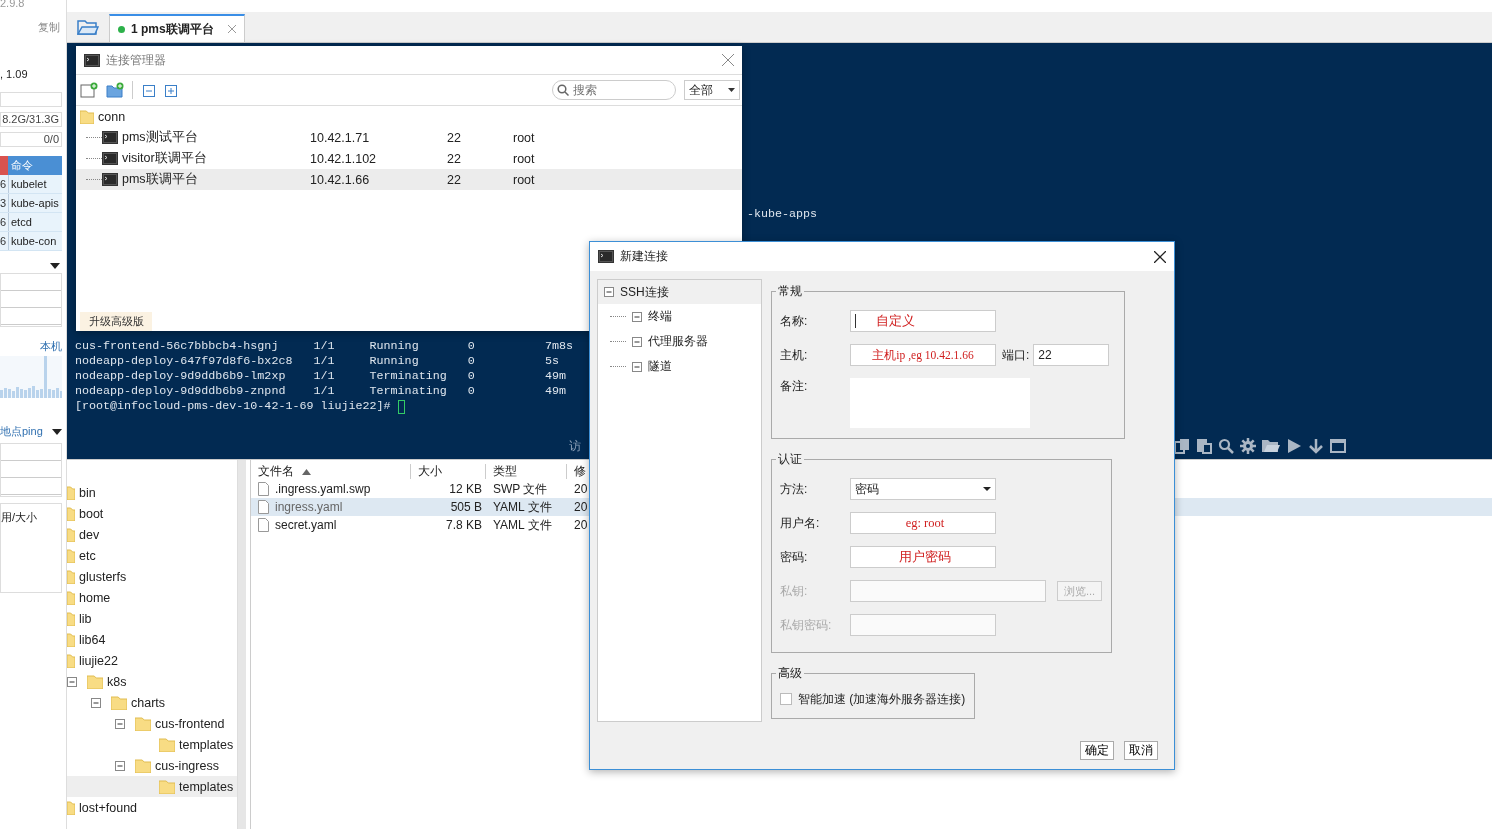  Describe the element at coordinates (233, 406) in the screenshot. I see `terminal-prompt: [root@infocloud-pms-dev-10-42-1-69 liujie22]#` at that location.